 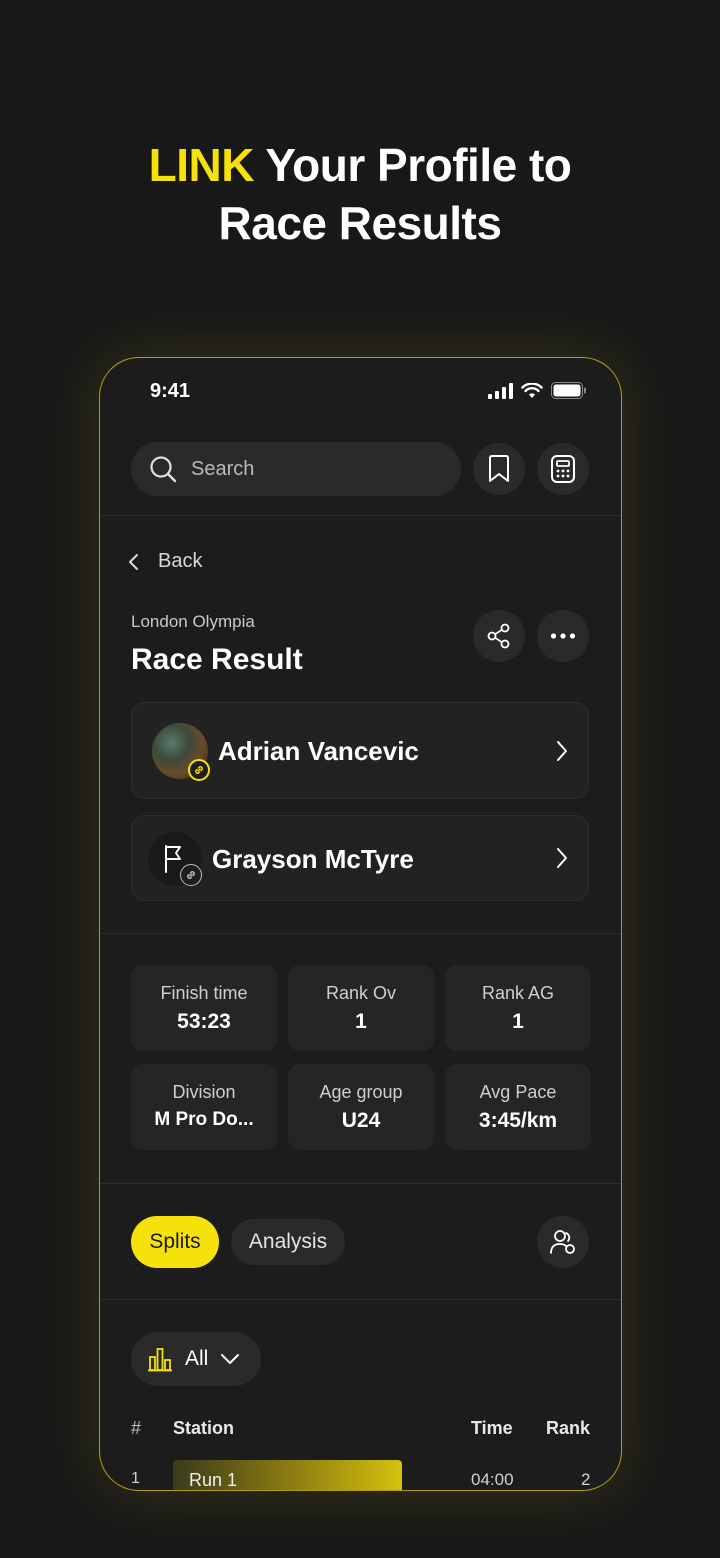 What do you see at coordinates (318, 751) in the screenshot?
I see `athlete-name-primary: Adrian Vancevic` at bounding box center [318, 751].